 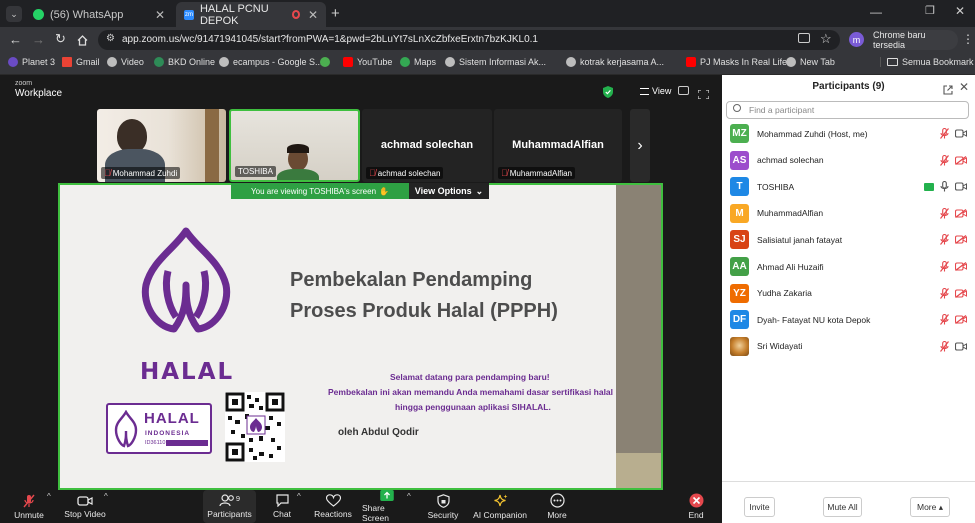 What do you see at coordinates (683, 90) in the screenshot?
I see `pip-icon` at bounding box center [683, 90].